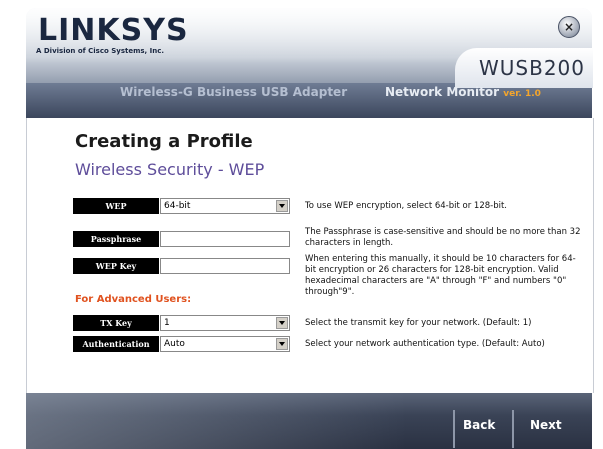  What do you see at coordinates (100, 51) in the screenshot?
I see `logo-subtitle: A Division of Cisco Systems, Inc.` at bounding box center [100, 51].